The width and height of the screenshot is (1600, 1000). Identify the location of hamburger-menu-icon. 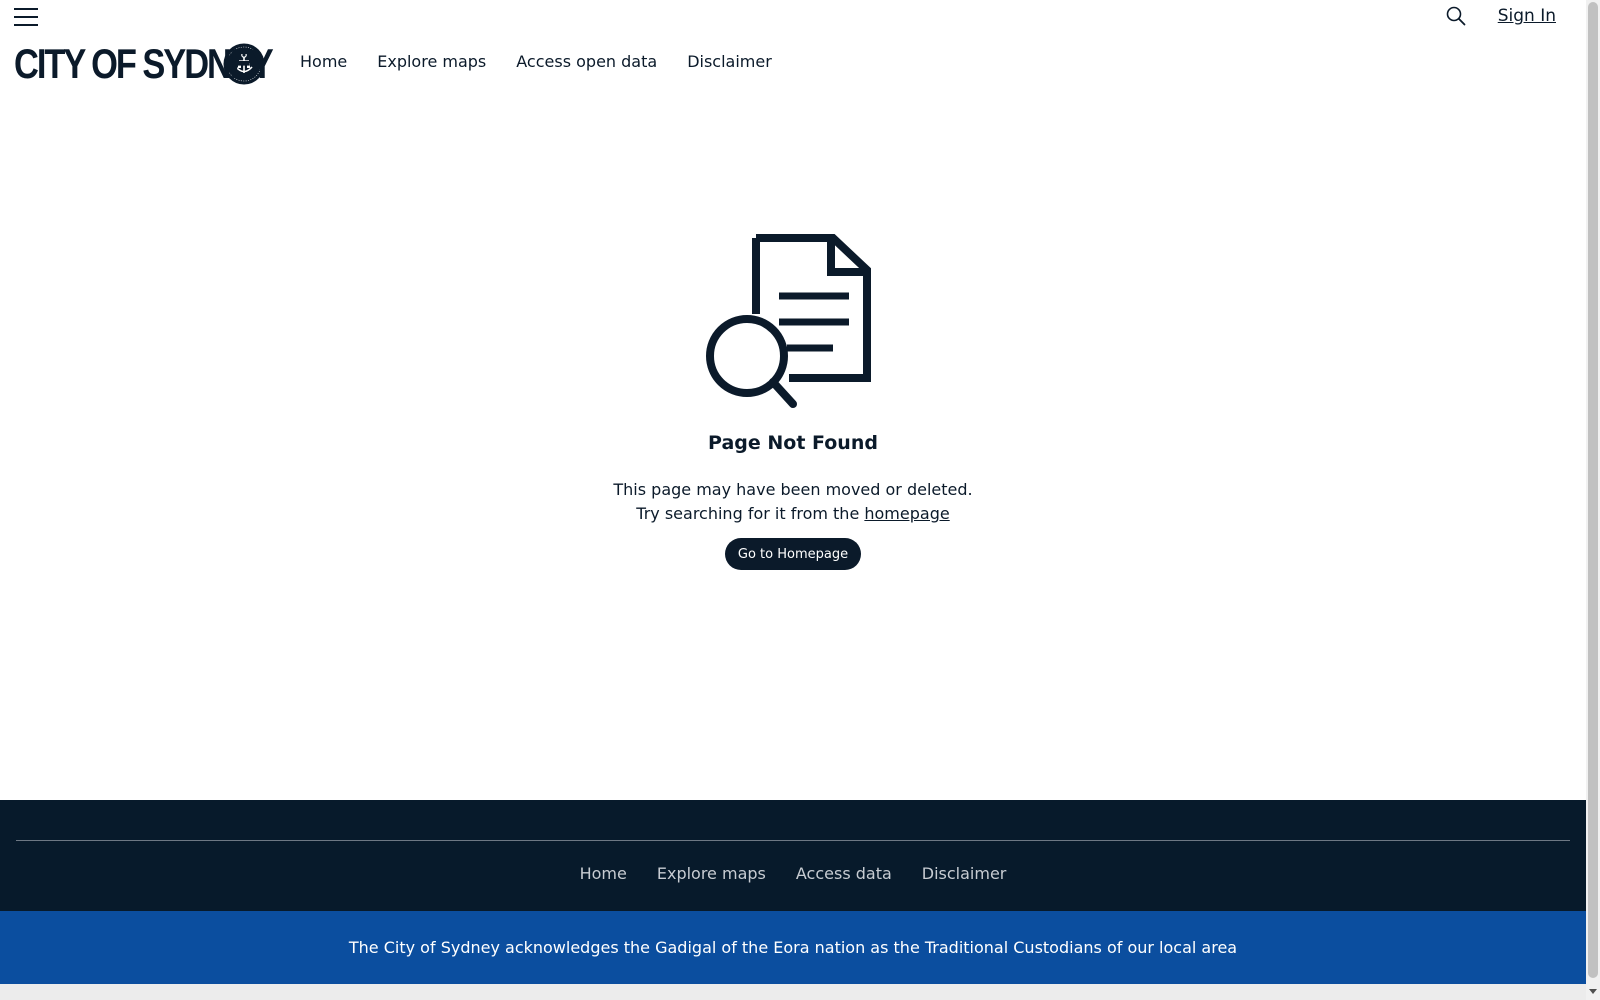
(26, 17).